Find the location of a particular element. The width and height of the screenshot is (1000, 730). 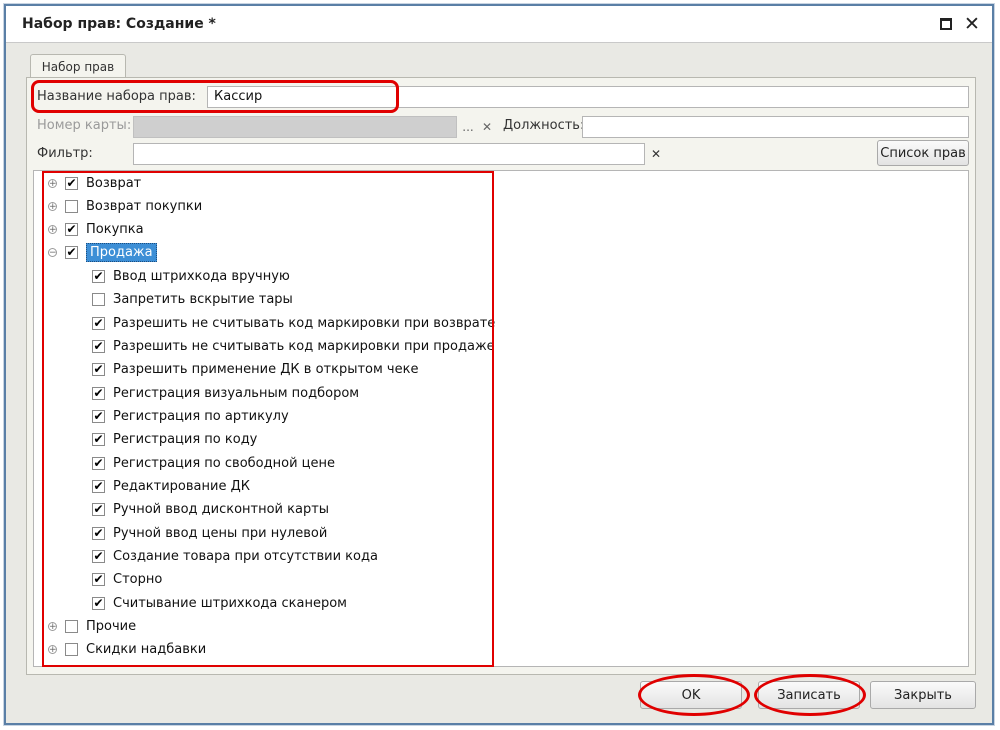

filter-field is located at coordinates (389, 154).